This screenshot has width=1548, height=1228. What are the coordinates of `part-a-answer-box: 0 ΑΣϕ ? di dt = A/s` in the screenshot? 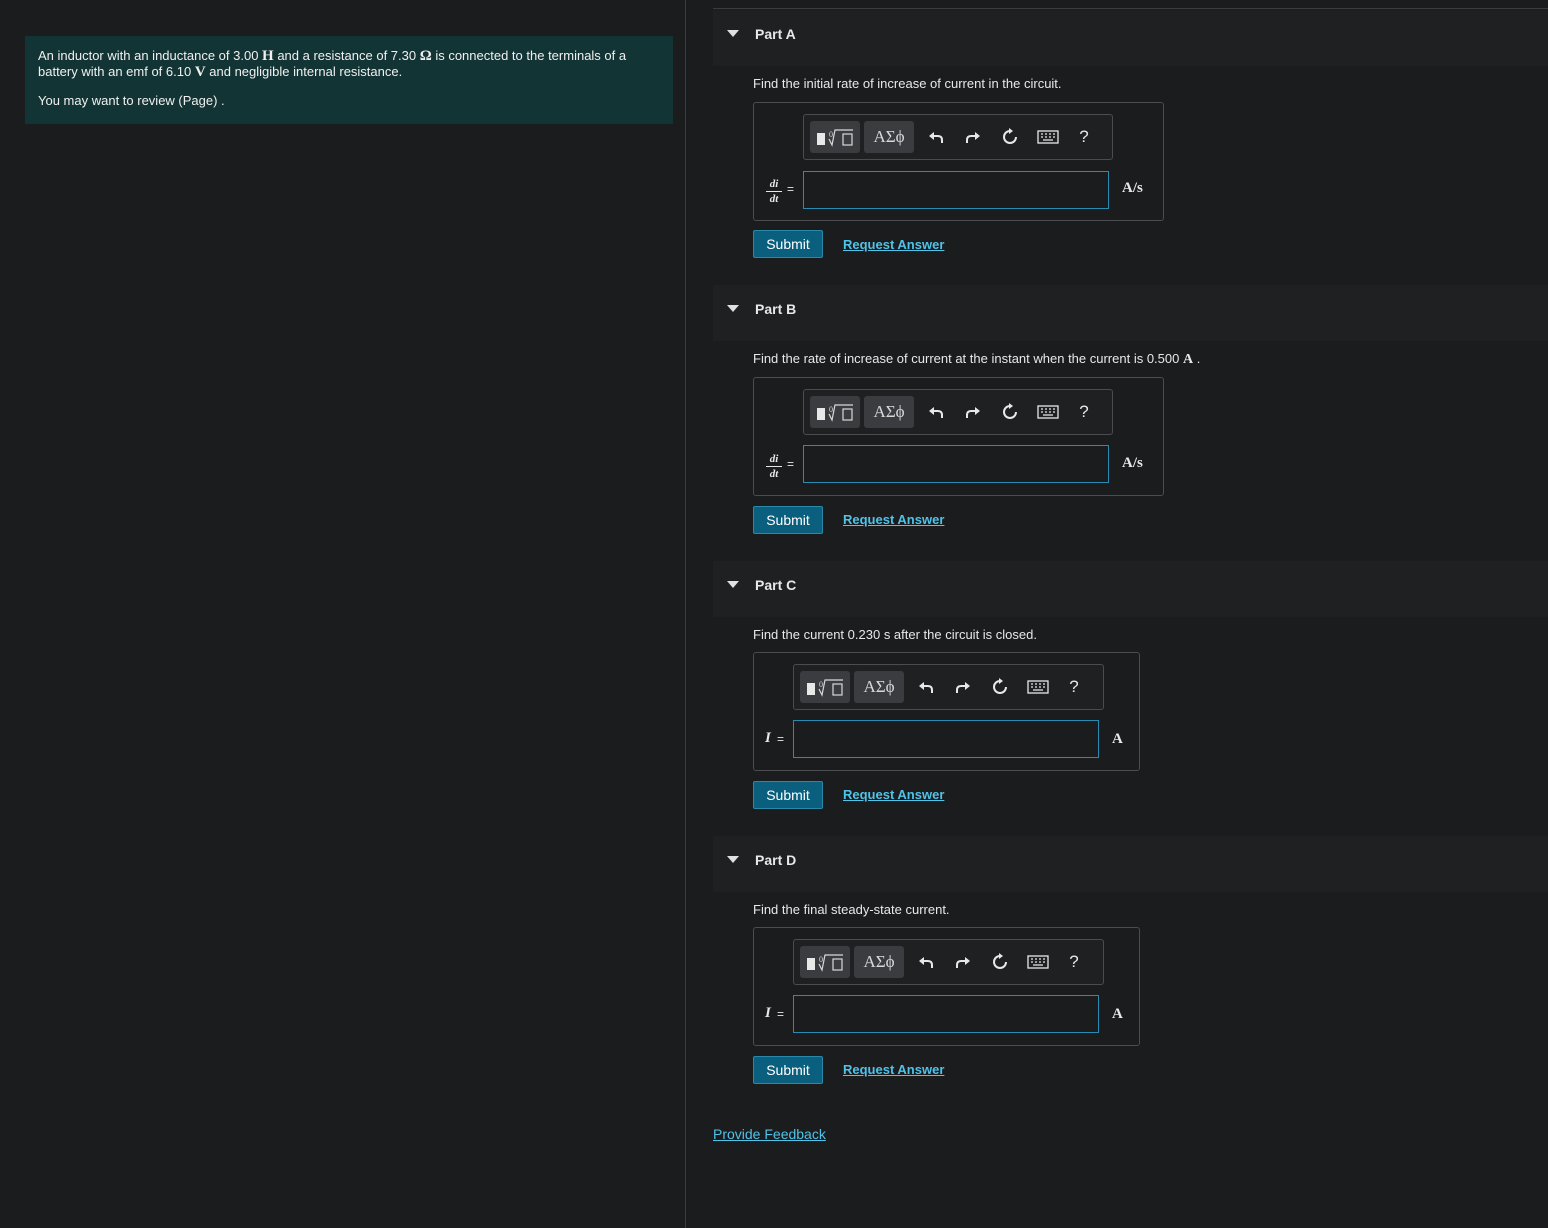 It's located at (958, 161).